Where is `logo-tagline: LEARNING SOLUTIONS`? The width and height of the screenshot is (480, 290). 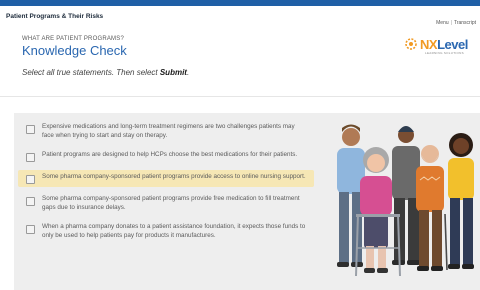 logo-tagline: LEARNING SOLUTIONS is located at coordinates (444, 53).